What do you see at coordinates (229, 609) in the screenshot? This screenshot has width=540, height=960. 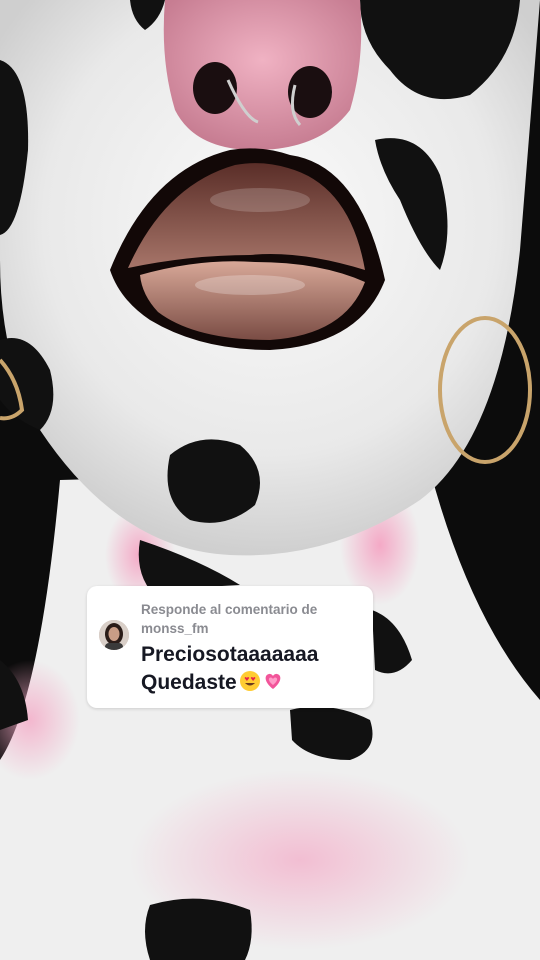 I see `reply-label: Responde al comentario de` at bounding box center [229, 609].